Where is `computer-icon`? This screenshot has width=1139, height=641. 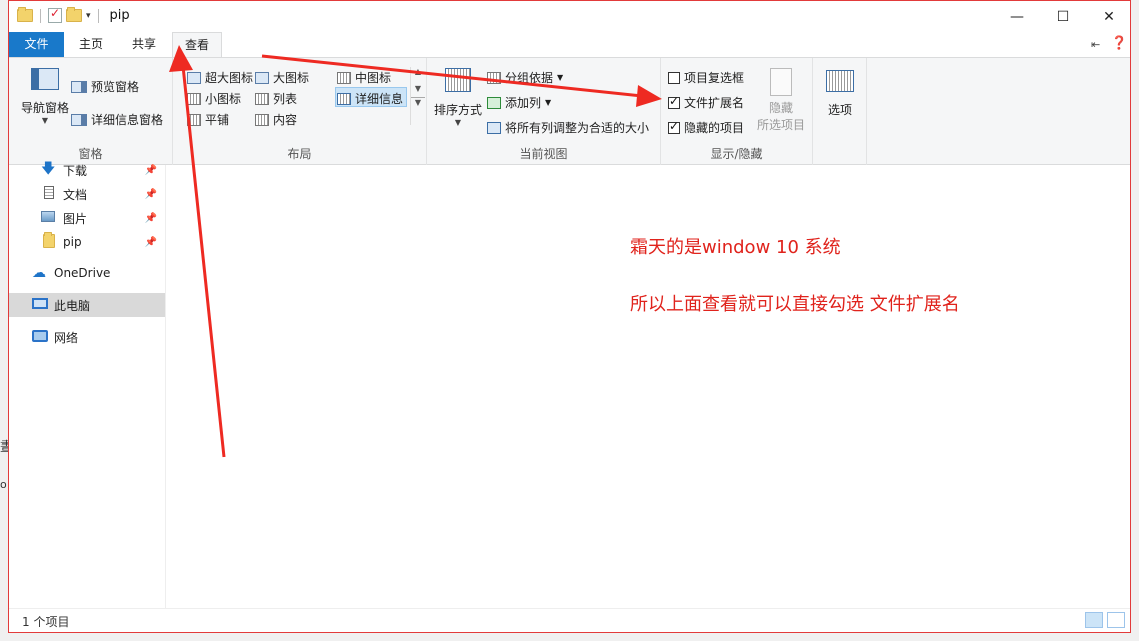 computer-icon is located at coordinates (40, 305).